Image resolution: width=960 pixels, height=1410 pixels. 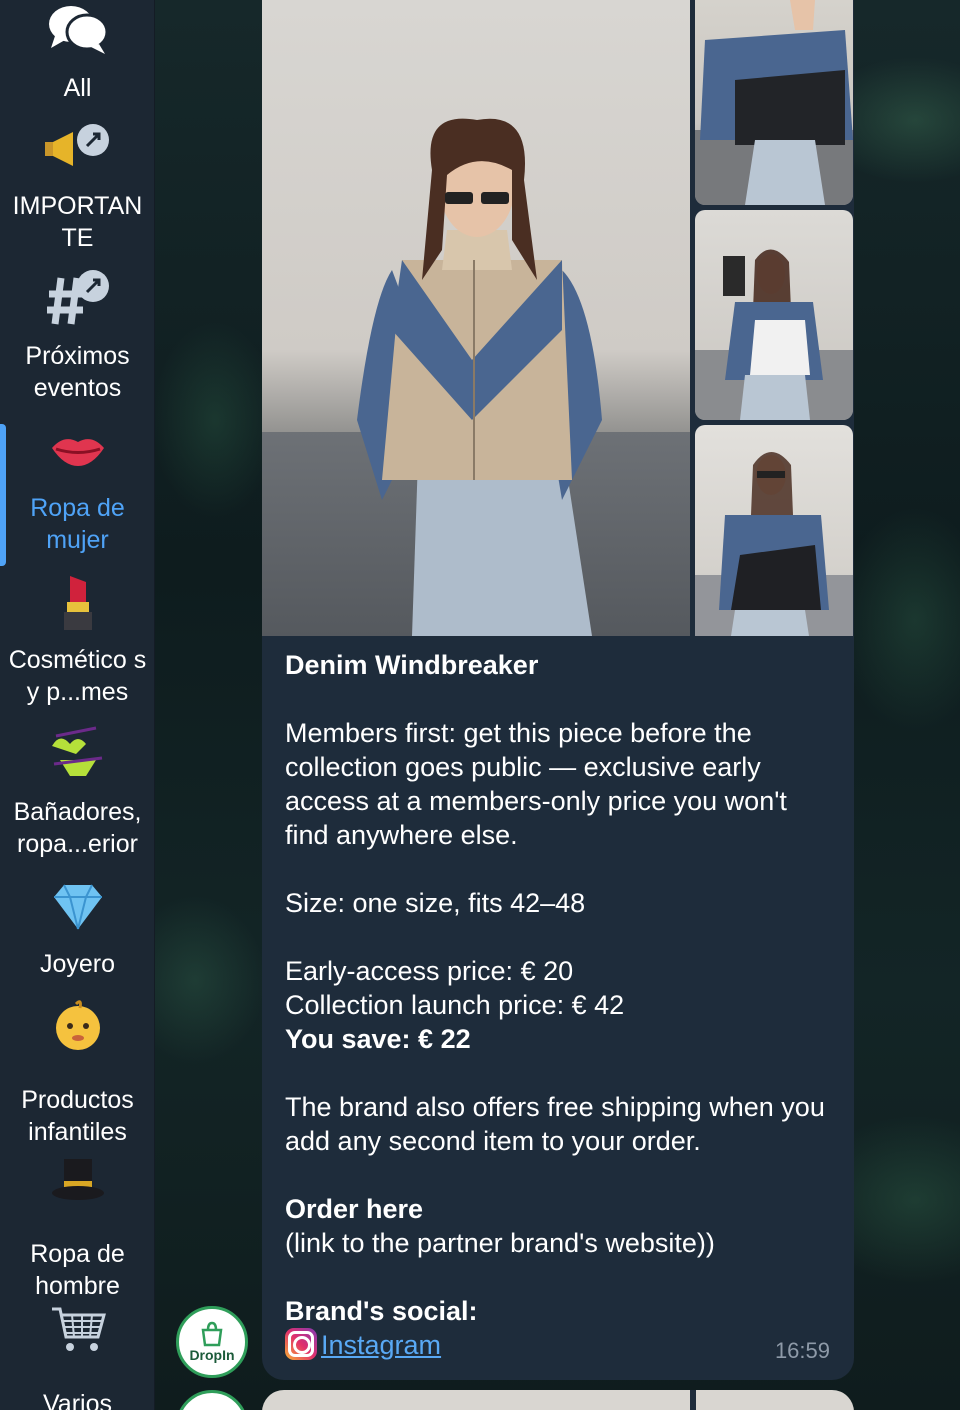 I want to click on folder-label: Varios, so click(x=77, y=1400).